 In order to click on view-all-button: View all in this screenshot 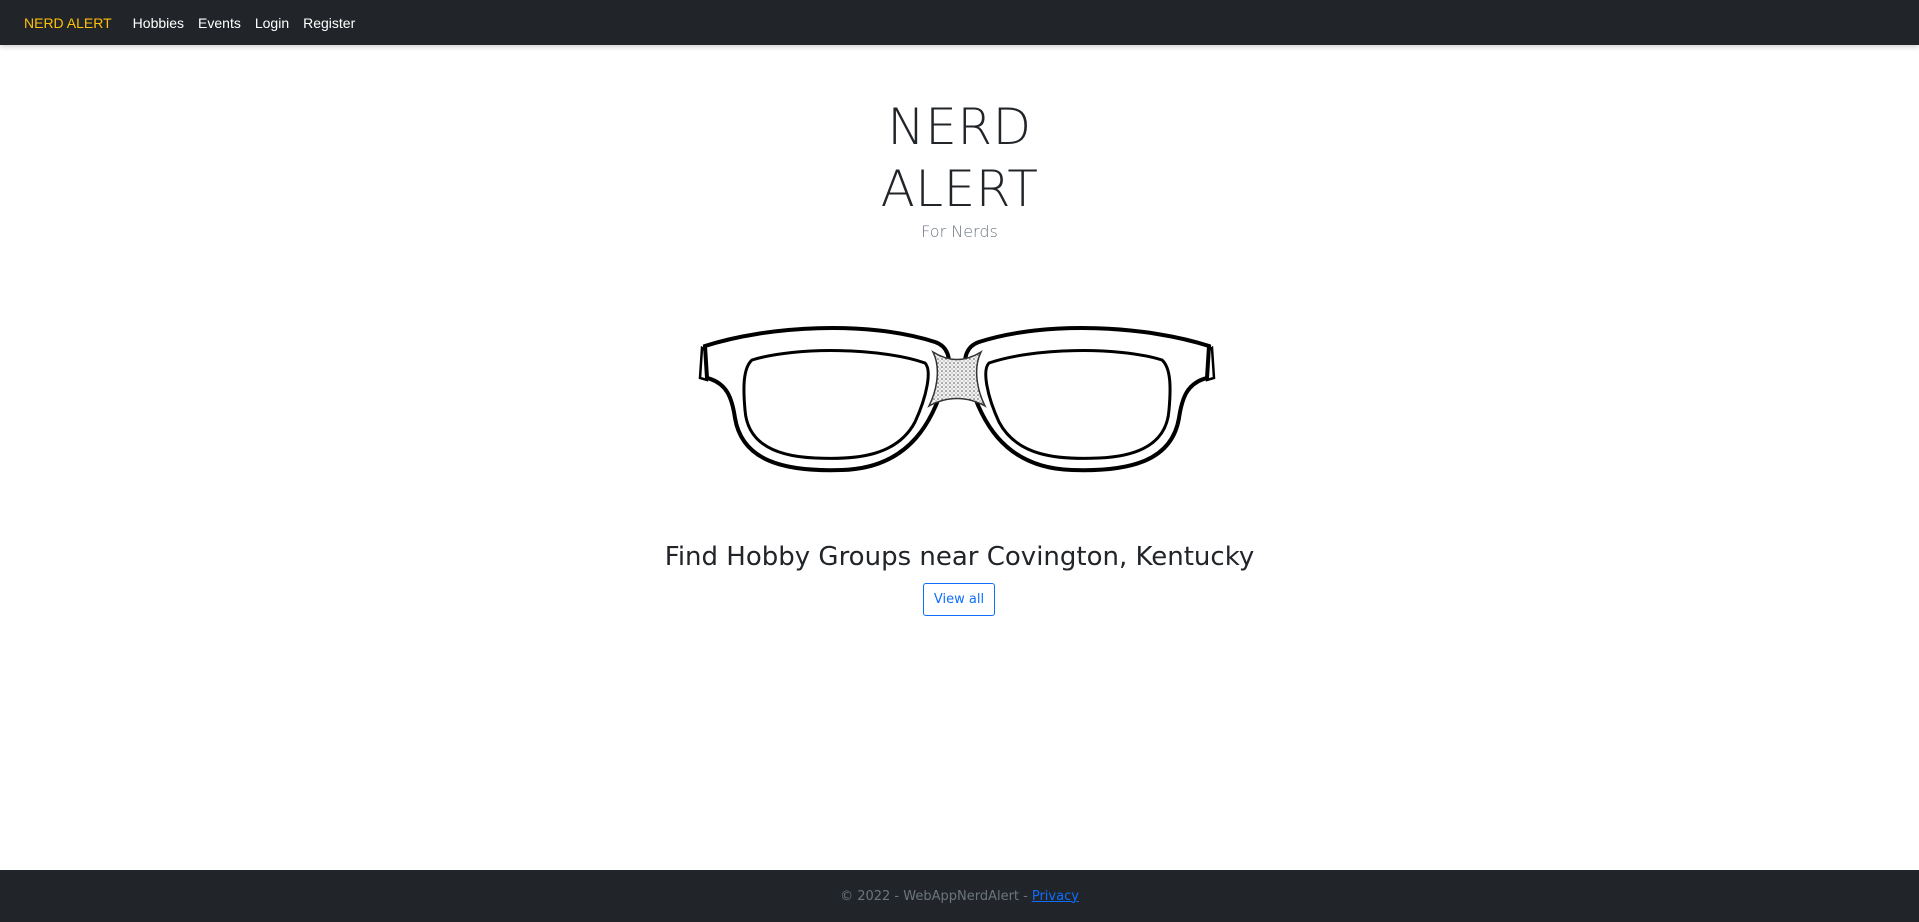, I will do `click(959, 599)`.